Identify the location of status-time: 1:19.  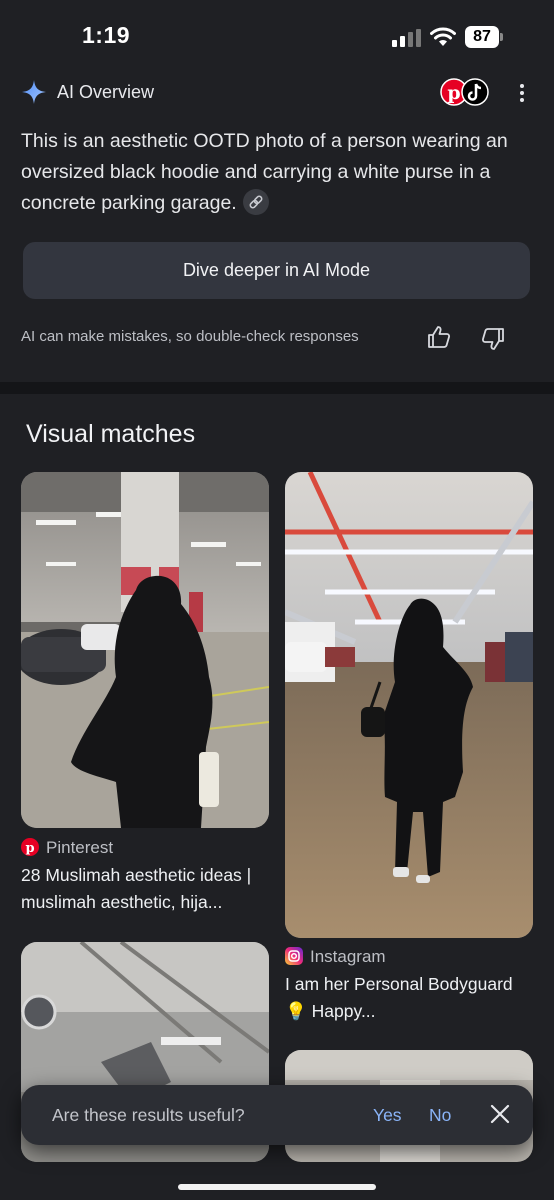
(106, 35).